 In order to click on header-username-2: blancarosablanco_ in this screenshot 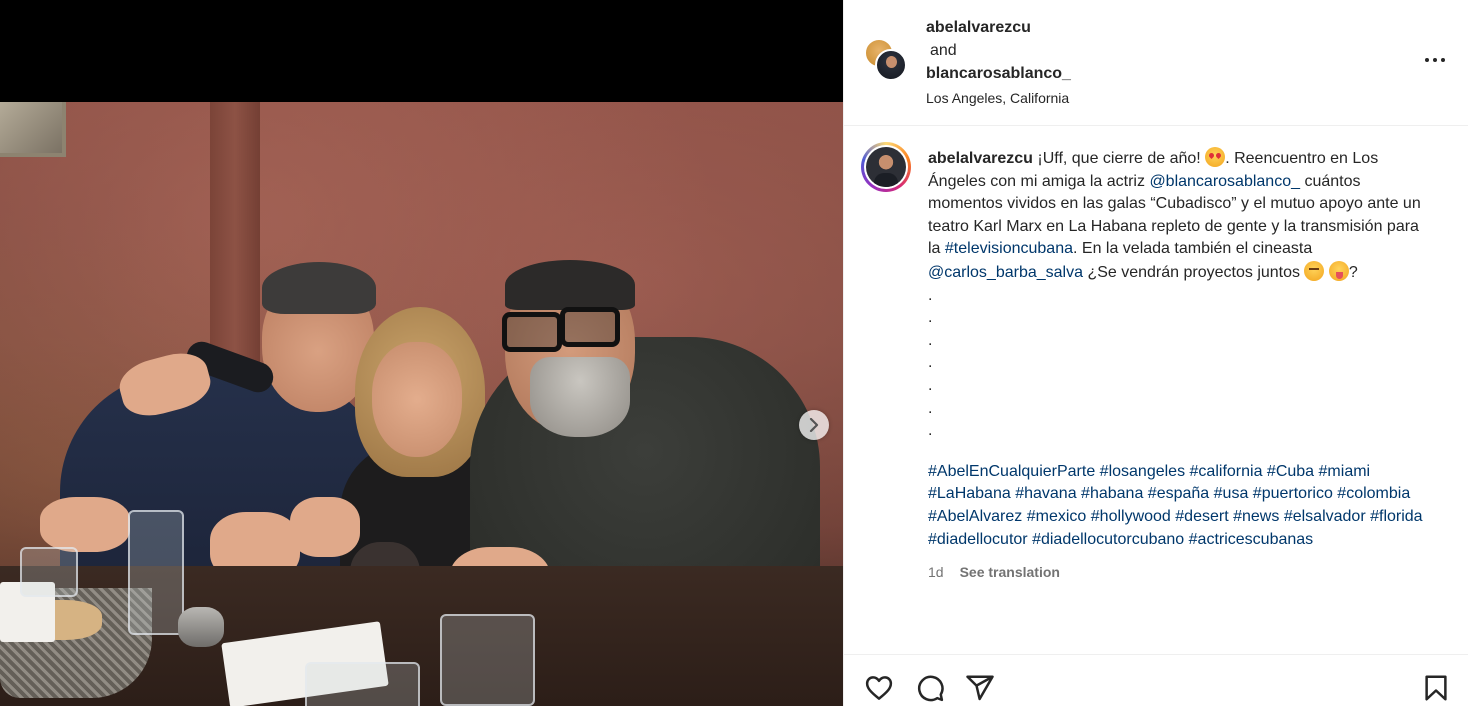, I will do `click(998, 73)`.